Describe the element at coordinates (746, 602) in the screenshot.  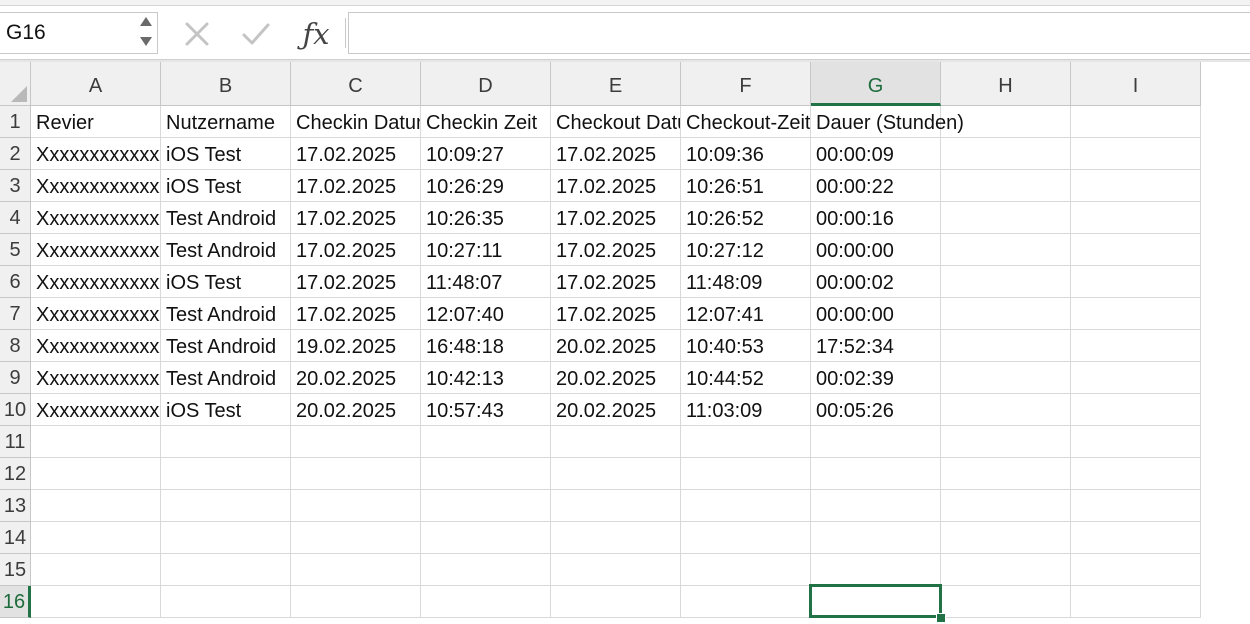
I see `cell-f16` at that location.